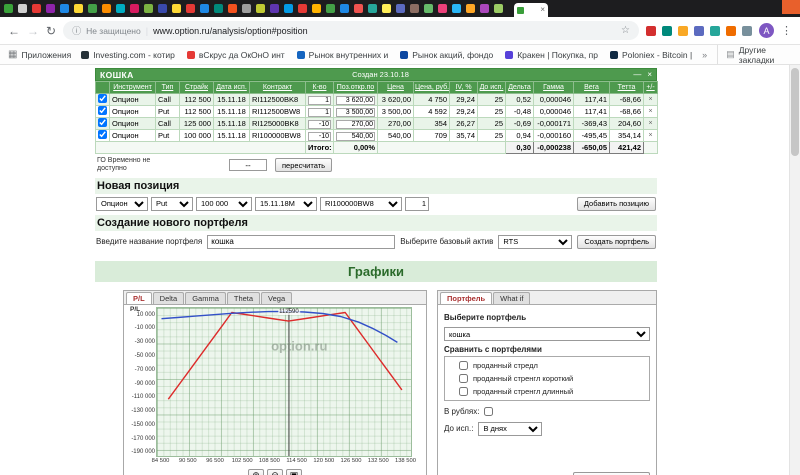 Image resolution: width=800 pixels, height=475 pixels. Describe the element at coordinates (342, 55) in the screenshot. I see `bookmark-item: Рынок внутренних и` at that location.